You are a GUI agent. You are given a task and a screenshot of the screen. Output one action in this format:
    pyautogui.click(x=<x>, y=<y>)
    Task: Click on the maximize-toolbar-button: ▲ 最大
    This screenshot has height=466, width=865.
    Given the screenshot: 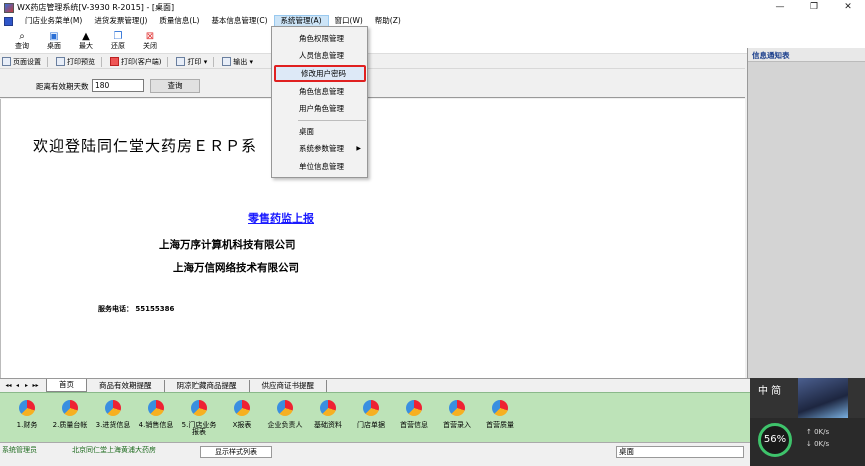 What is the action you would take?
    pyautogui.click(x=86, y=40)
    